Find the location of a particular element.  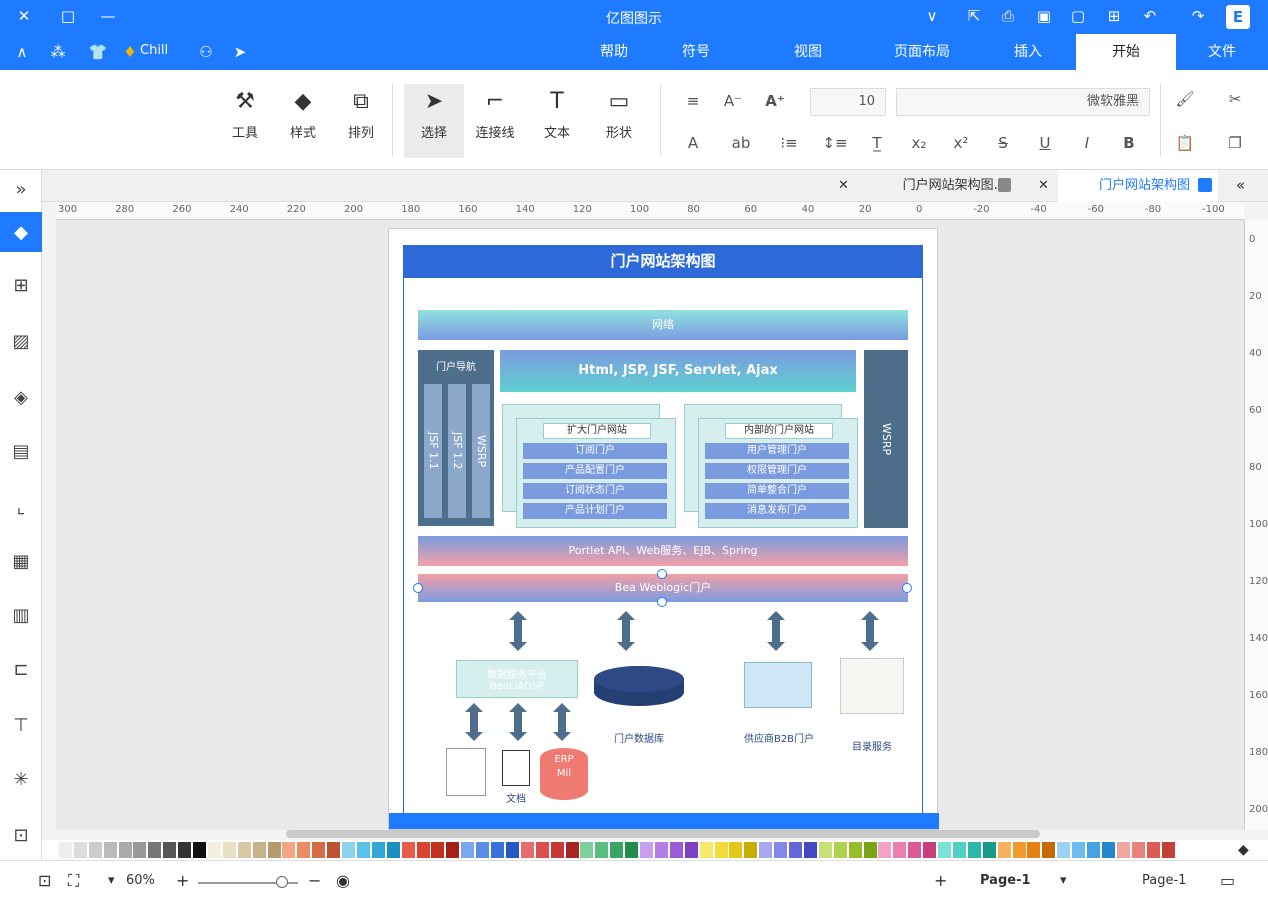

horizontal-scrollbar is located at coordinates (663, 834).